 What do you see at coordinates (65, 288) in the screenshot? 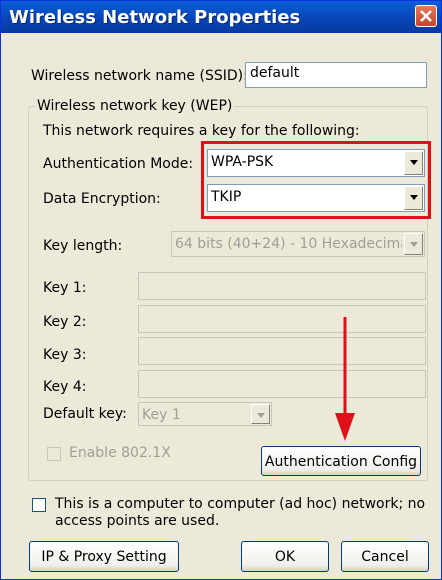
I see `key1-label: Key 1:` at bounding box center [65, 288].